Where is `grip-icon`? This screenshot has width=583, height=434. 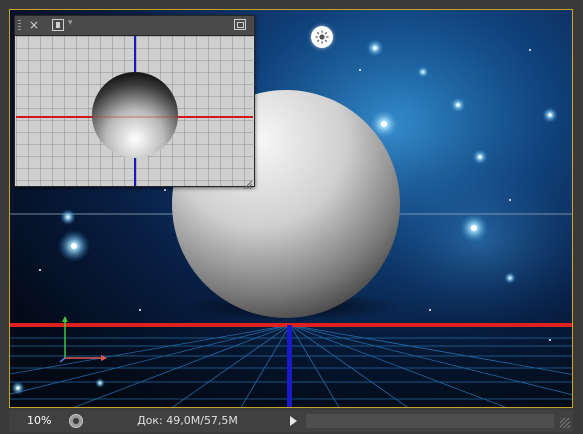
grip-icon is located at coordinates (19, 25).